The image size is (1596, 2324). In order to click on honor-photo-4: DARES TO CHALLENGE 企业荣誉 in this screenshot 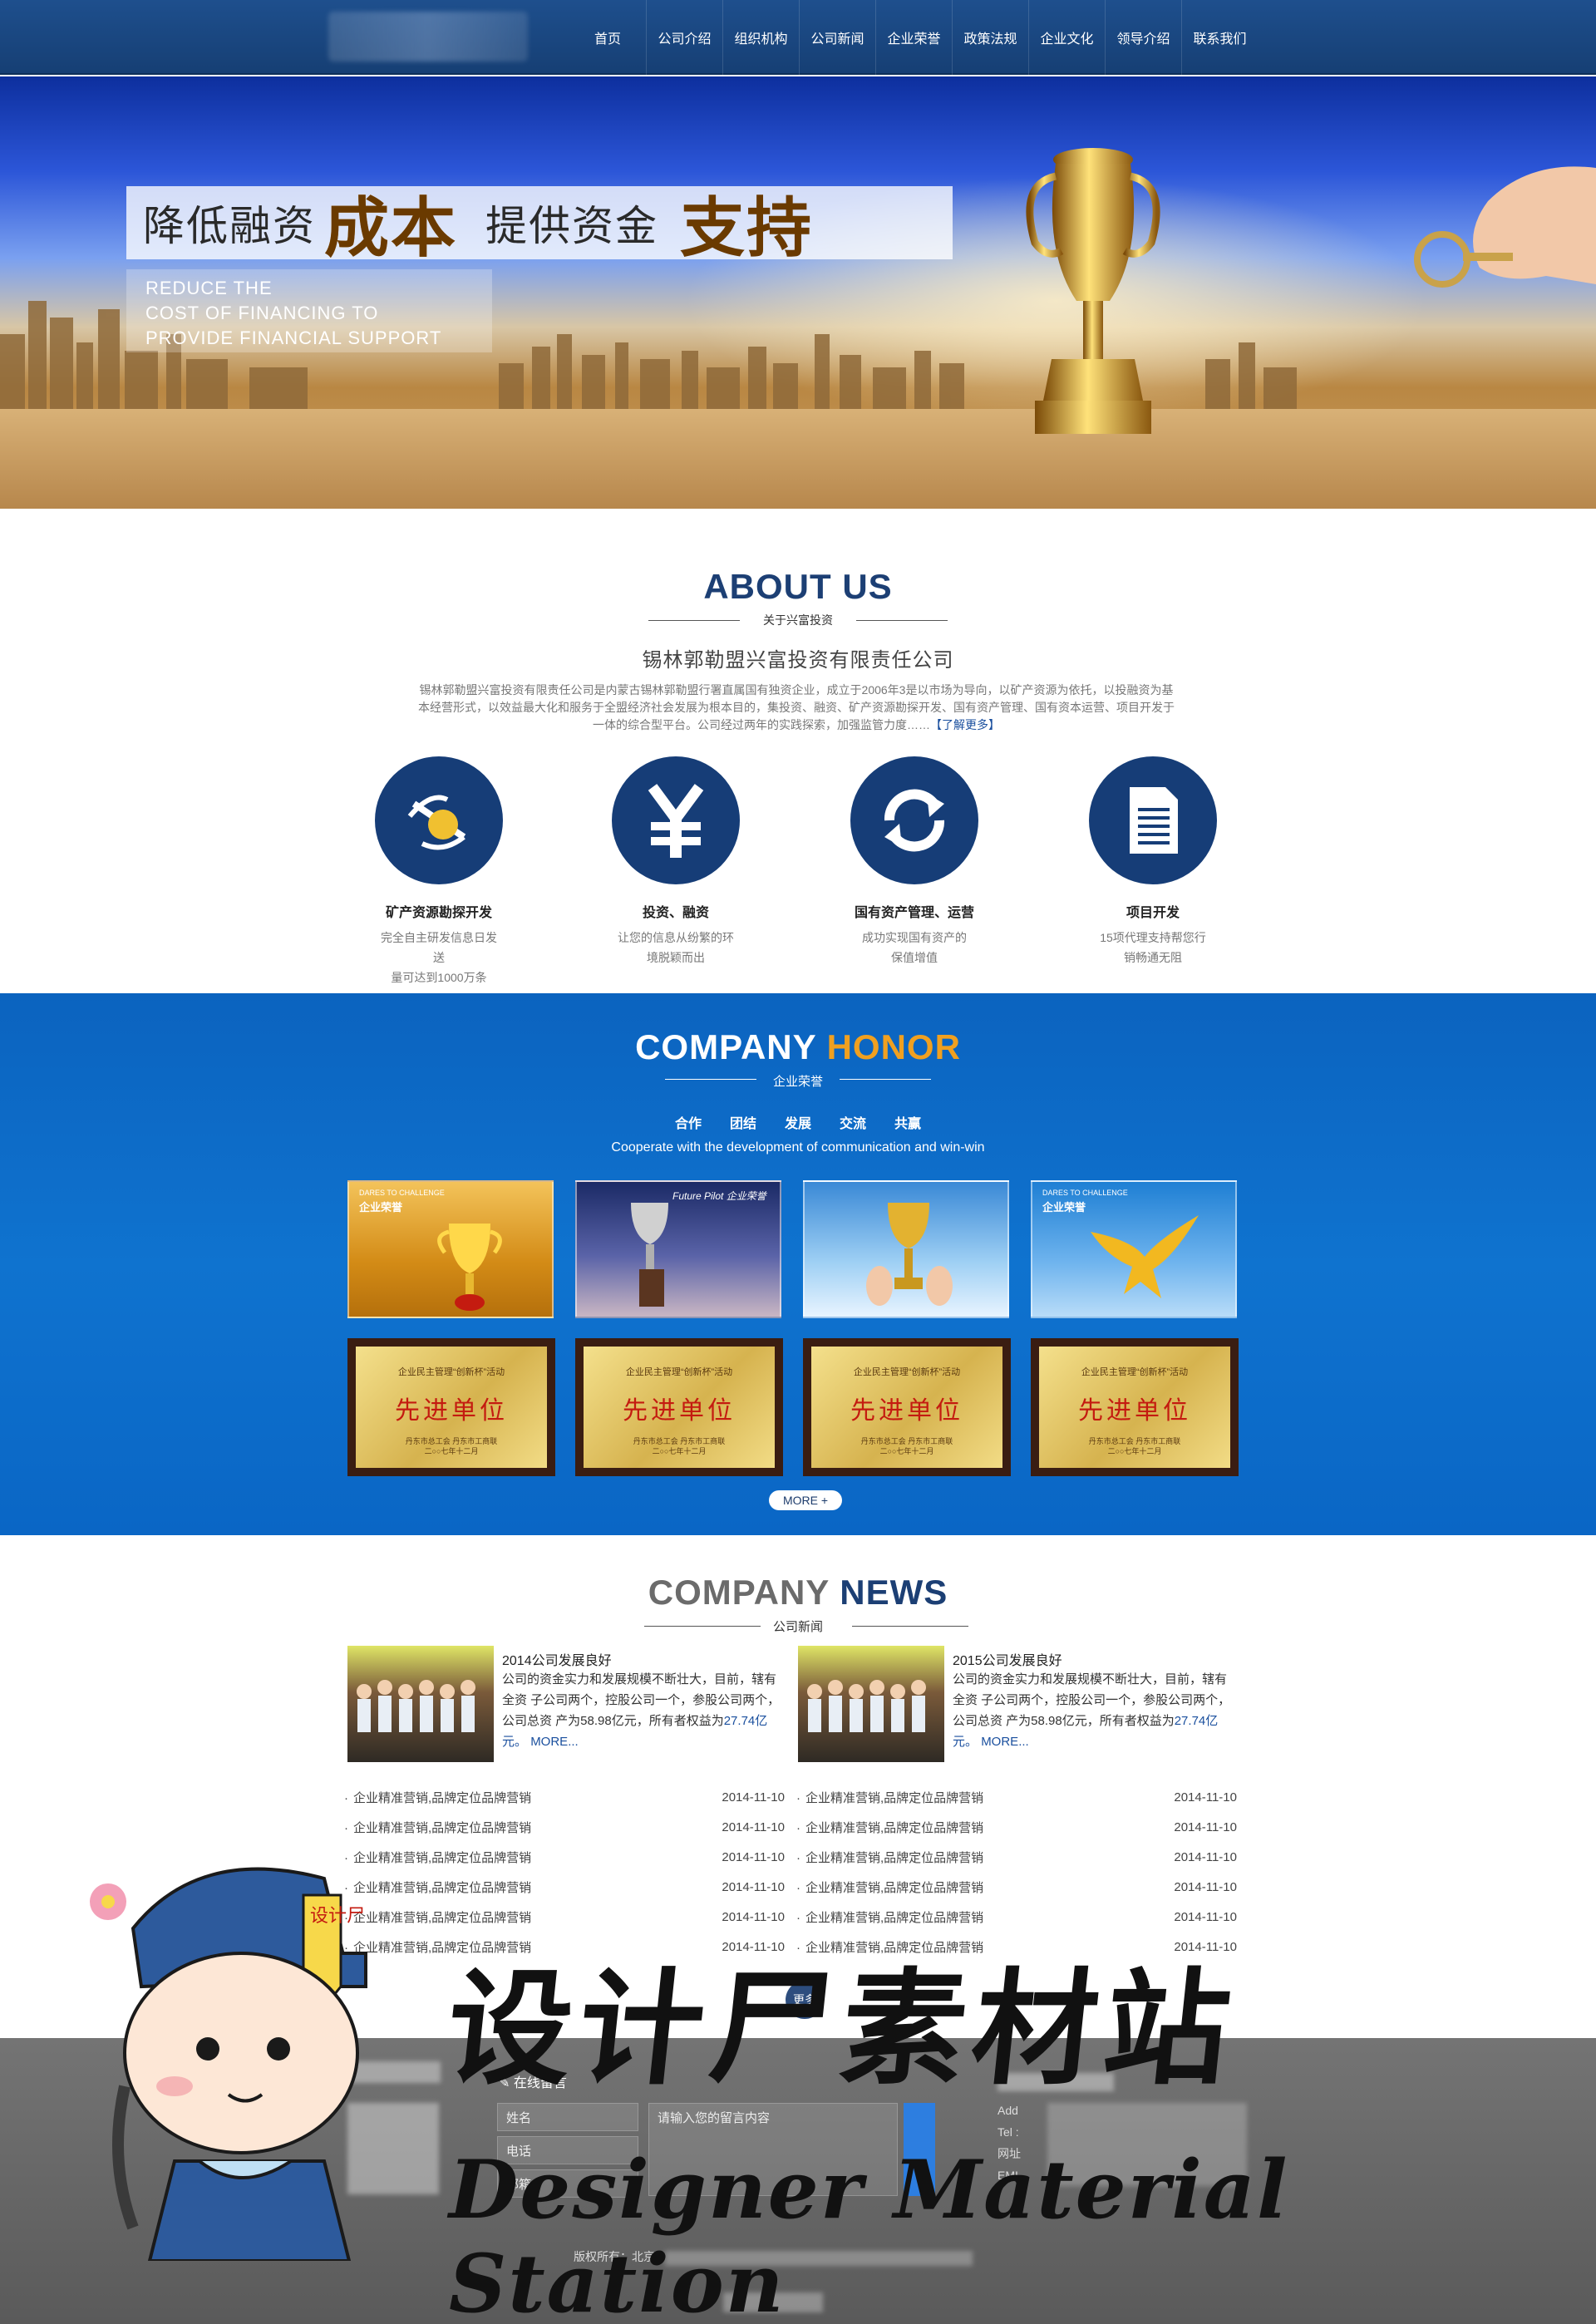, I will do `click(1134, 1249)`.